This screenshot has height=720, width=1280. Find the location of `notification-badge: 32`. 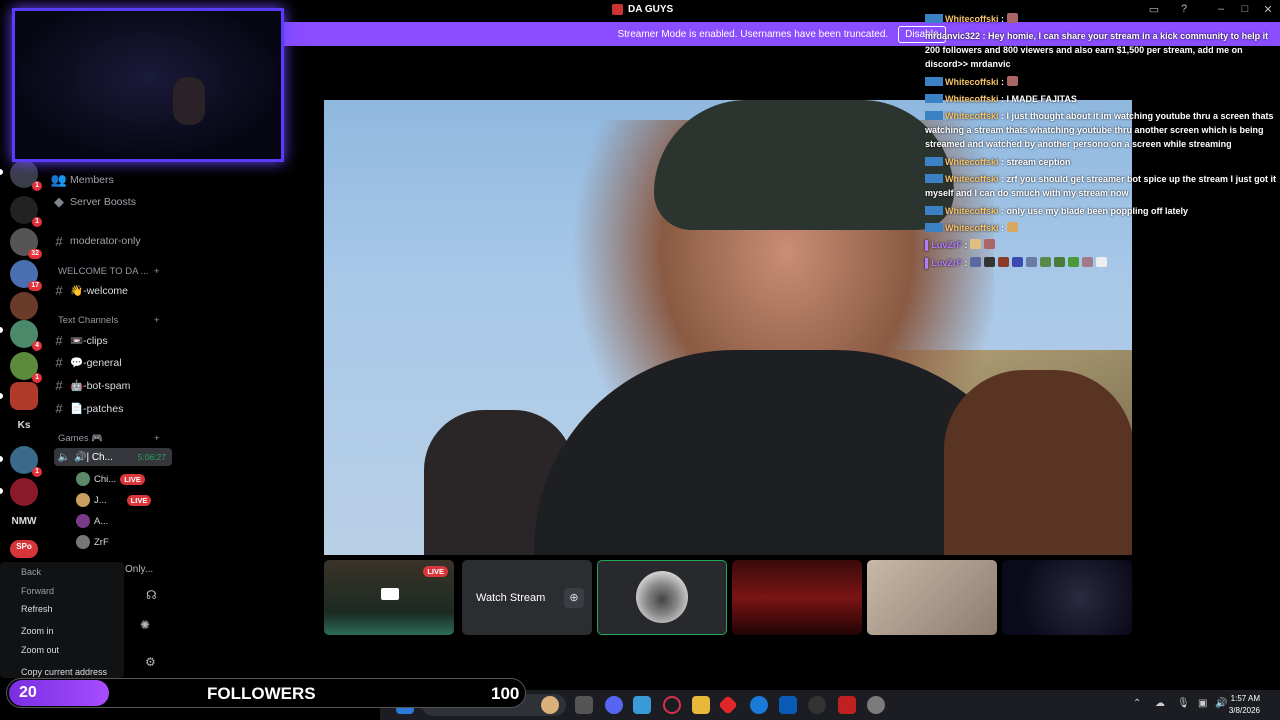

notification-badge: 32 is located at coordinates (35, 254).